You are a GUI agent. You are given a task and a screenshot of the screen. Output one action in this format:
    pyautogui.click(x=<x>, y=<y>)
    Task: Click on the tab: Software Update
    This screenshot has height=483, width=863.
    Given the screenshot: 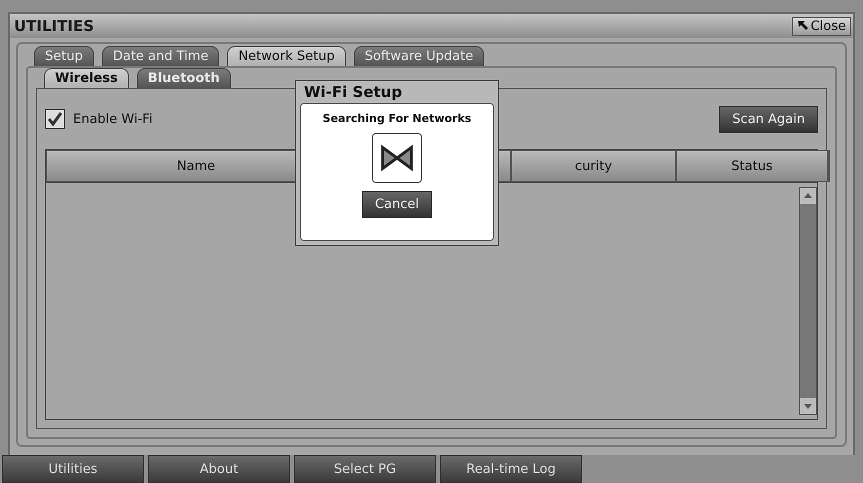 What is the action you would take?
    pyautogui.click(x=419, y=56)
    